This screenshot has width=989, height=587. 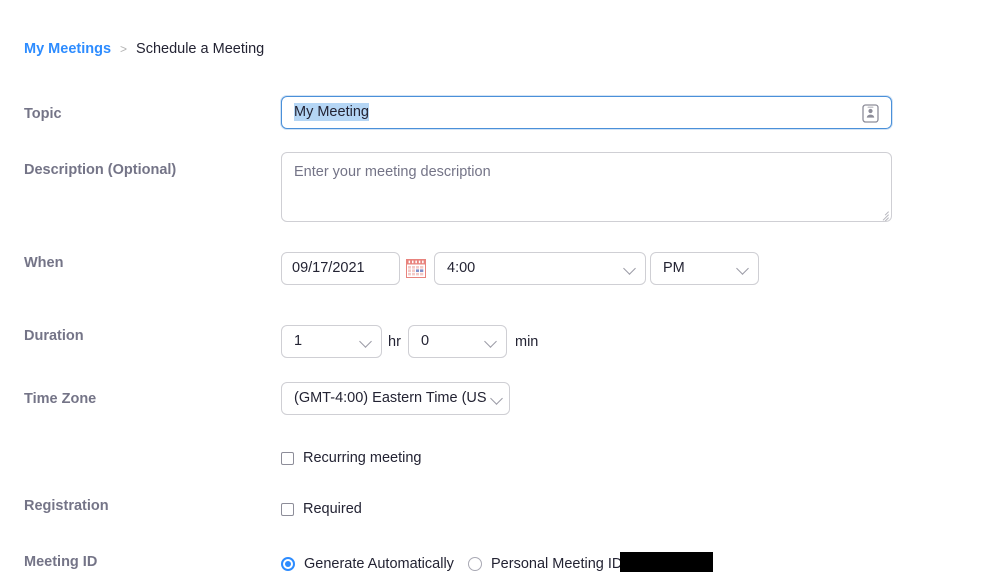 I want to click on registration-required-checkbox, so click(x=287, y=509).